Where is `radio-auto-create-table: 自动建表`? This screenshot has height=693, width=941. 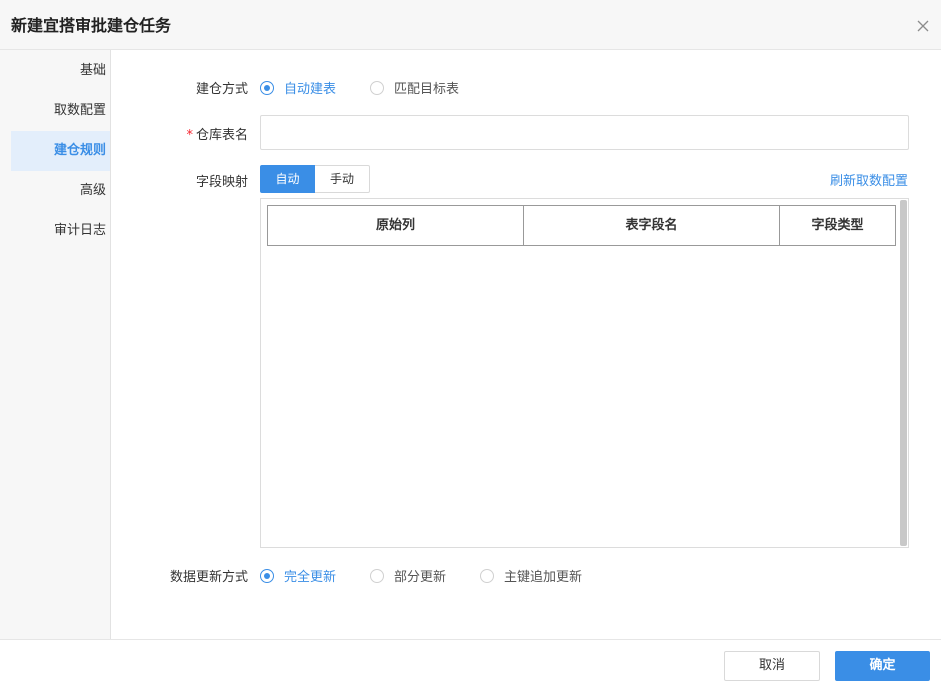
radio-auto-create-table: 自动建表 is located at coordinates (298, 87).